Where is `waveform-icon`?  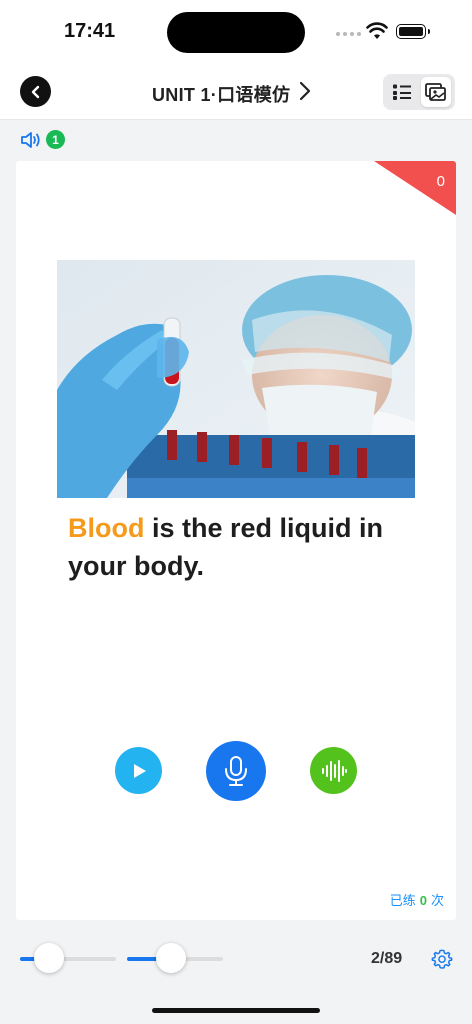
waveform-icon is located at coordinates (334, 770).